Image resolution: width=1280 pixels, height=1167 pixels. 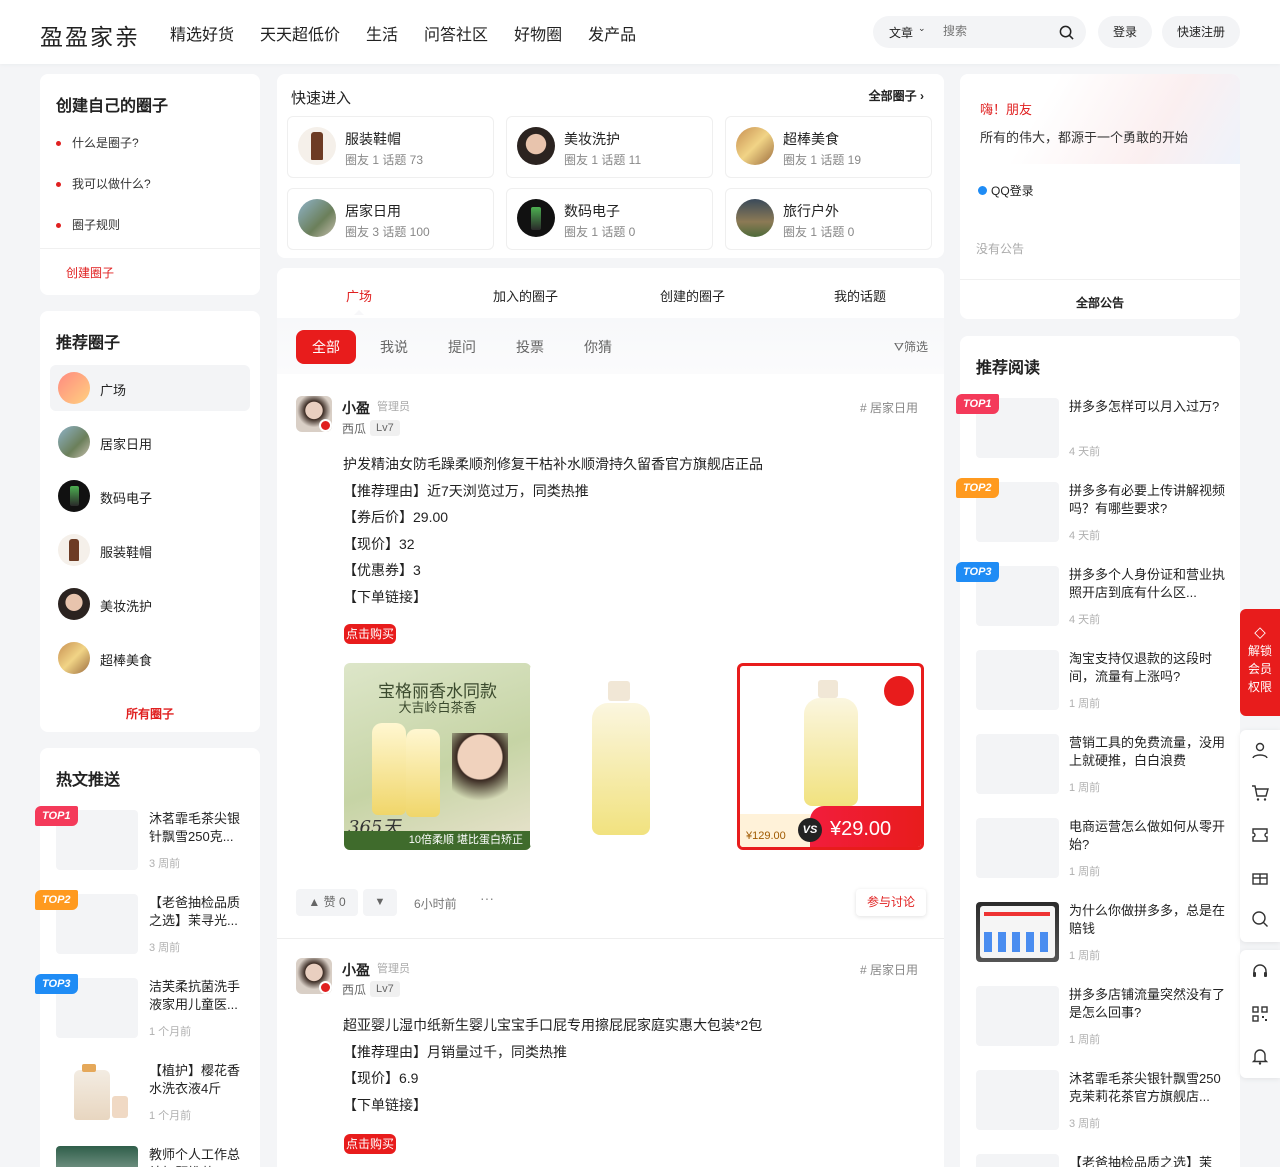 I want to click on circle-name: 超棒美食, so click(x=811, y=139).